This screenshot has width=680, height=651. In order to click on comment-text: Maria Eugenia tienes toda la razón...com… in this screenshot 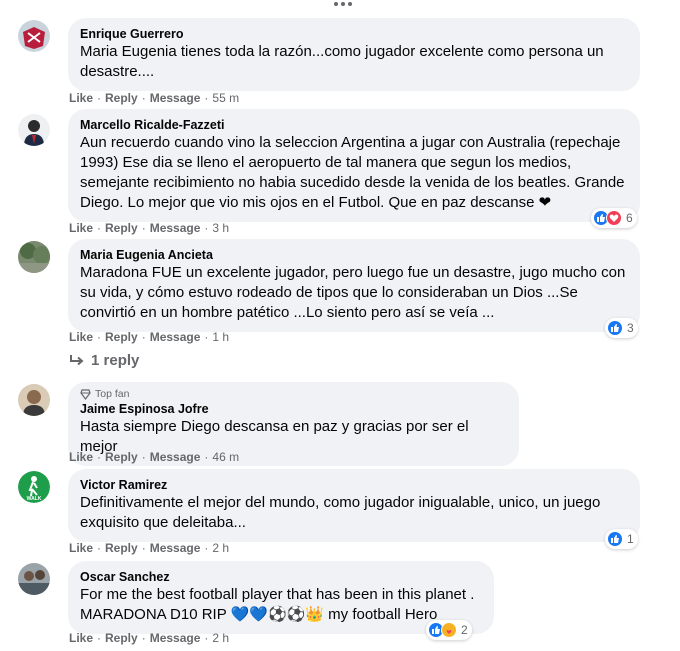, I will do `click(344, 61)`.